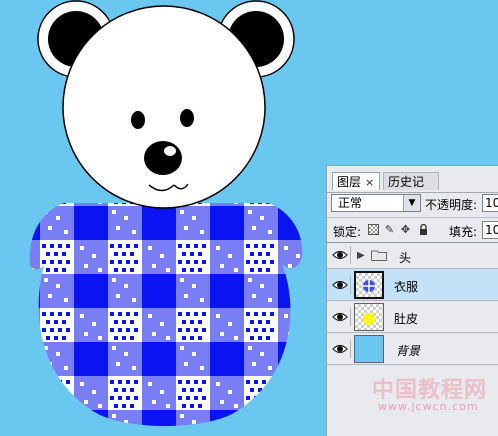 The image size is (498, 436). What do you see at coordinates (490, 230) in the screenshot?
I see `fill-input: 100` at bounding box center [490, 230].